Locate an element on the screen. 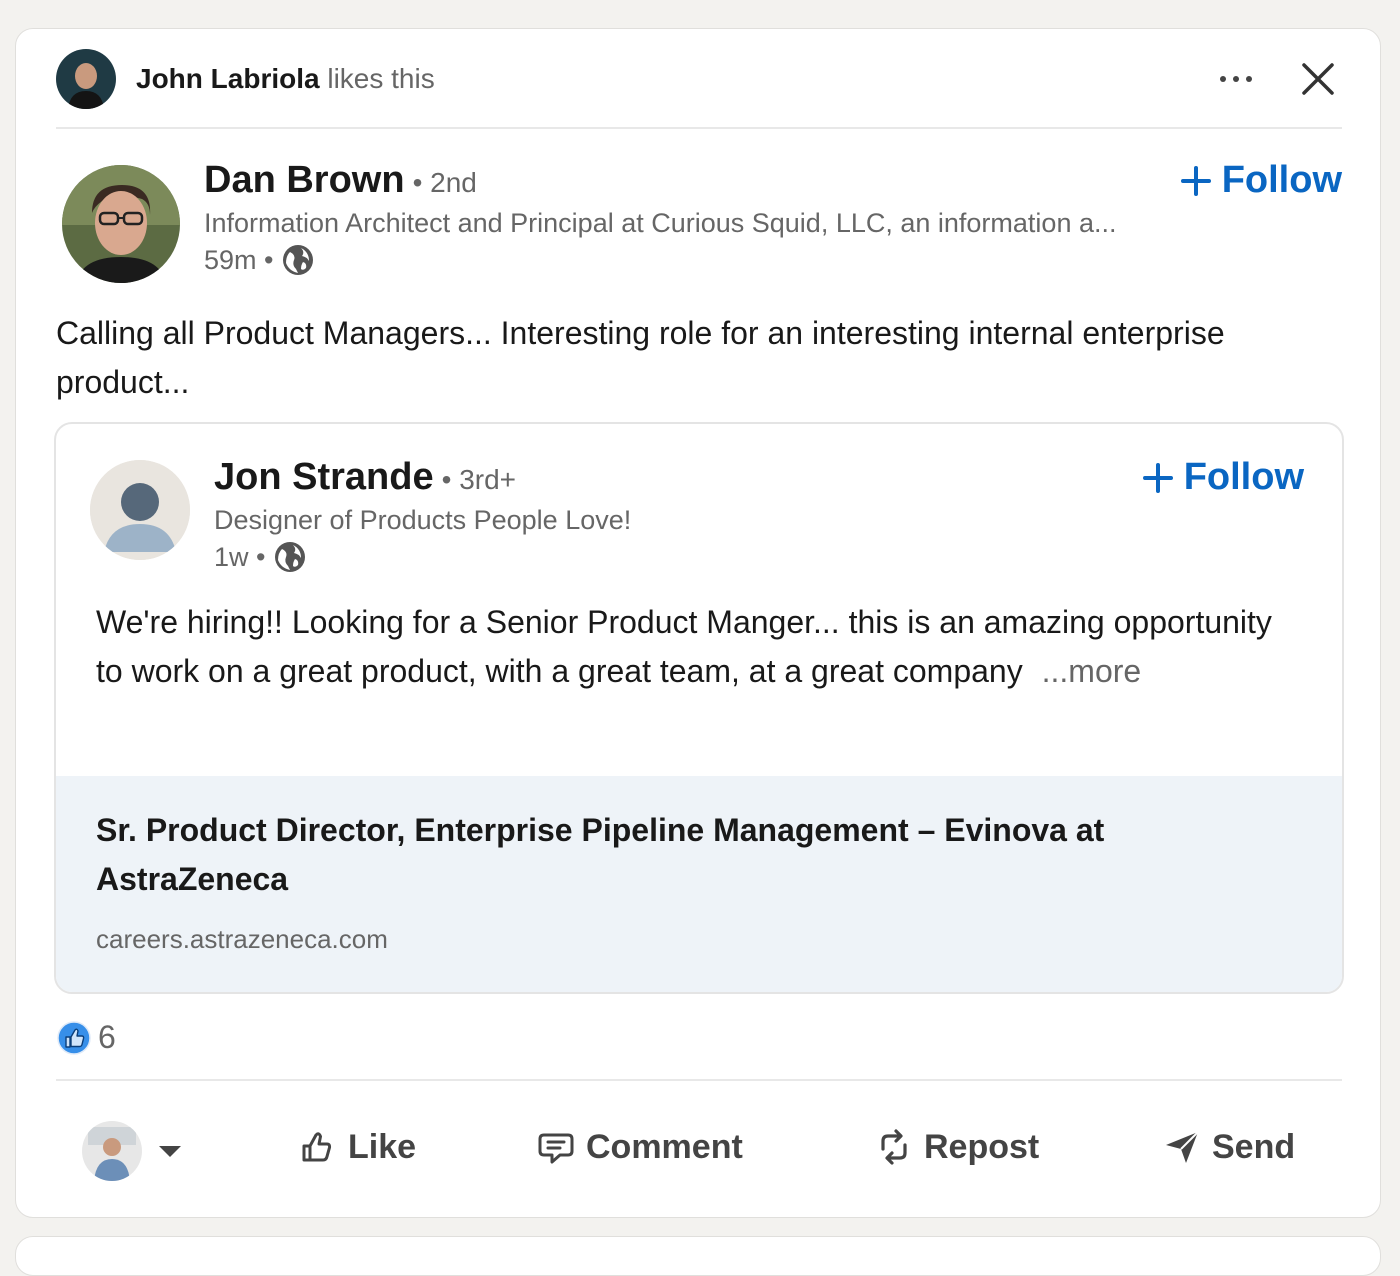  caret-down-icon is located at coordinates (170, 1151).